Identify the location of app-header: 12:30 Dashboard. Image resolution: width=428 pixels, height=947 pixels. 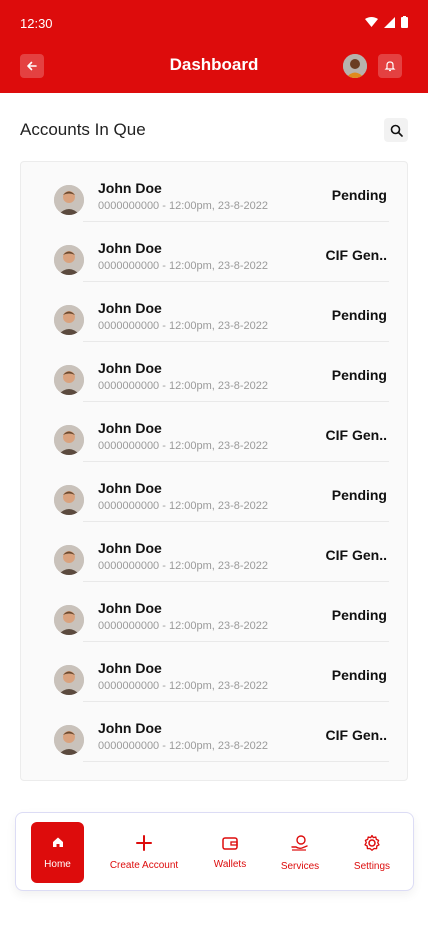
(214, 46).